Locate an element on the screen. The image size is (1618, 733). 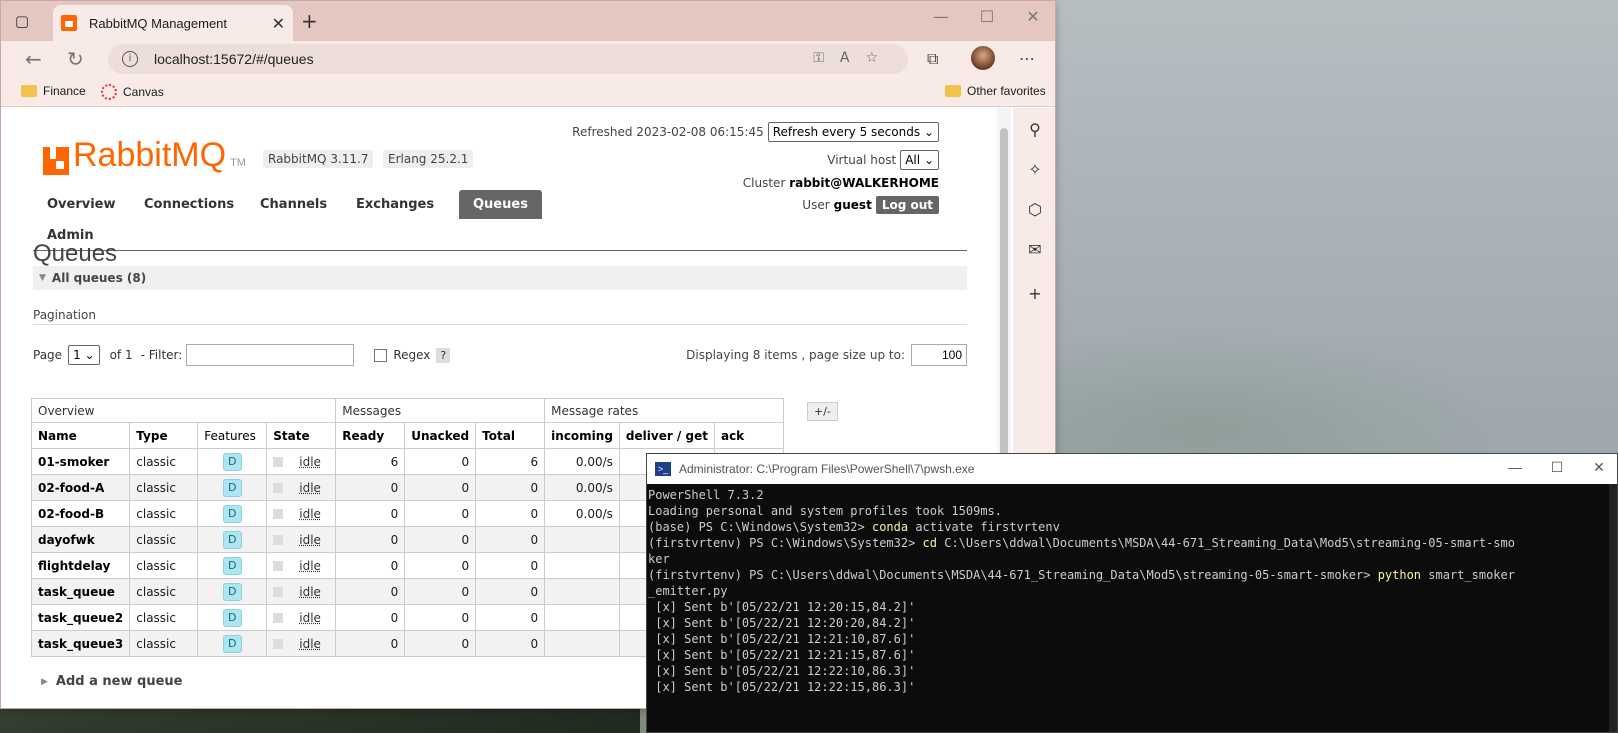
filter-input is located at coordinates (270, 355).